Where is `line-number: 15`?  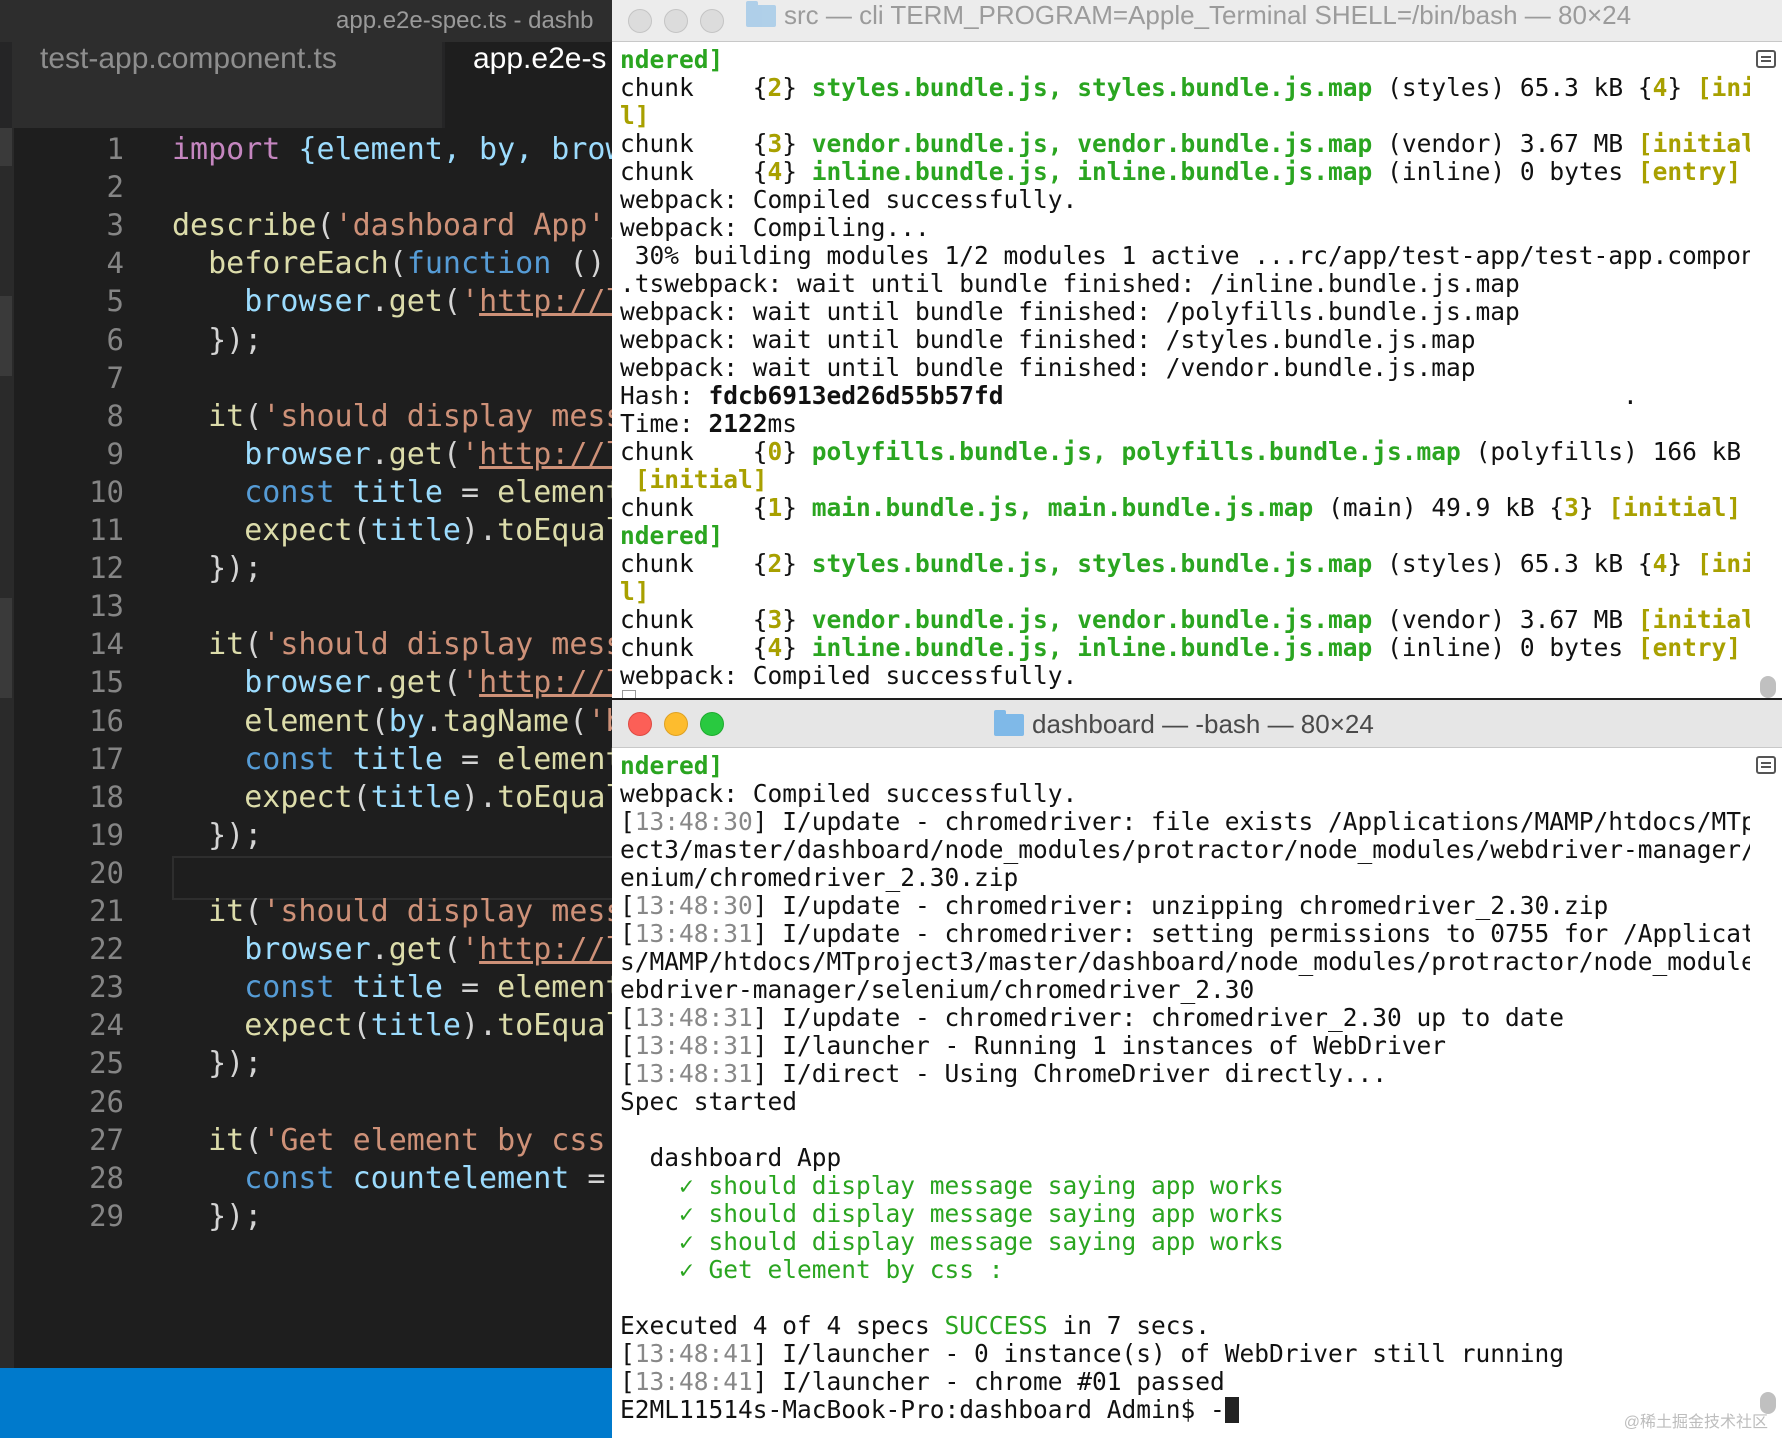 line-number: 15 is located at coordinates (106, 682).